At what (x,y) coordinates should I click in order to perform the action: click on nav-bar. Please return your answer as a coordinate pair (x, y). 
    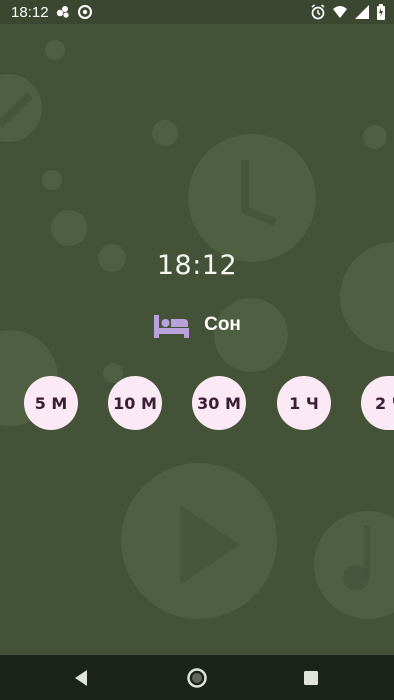
    Looking at the image, I should click on (197, 677).